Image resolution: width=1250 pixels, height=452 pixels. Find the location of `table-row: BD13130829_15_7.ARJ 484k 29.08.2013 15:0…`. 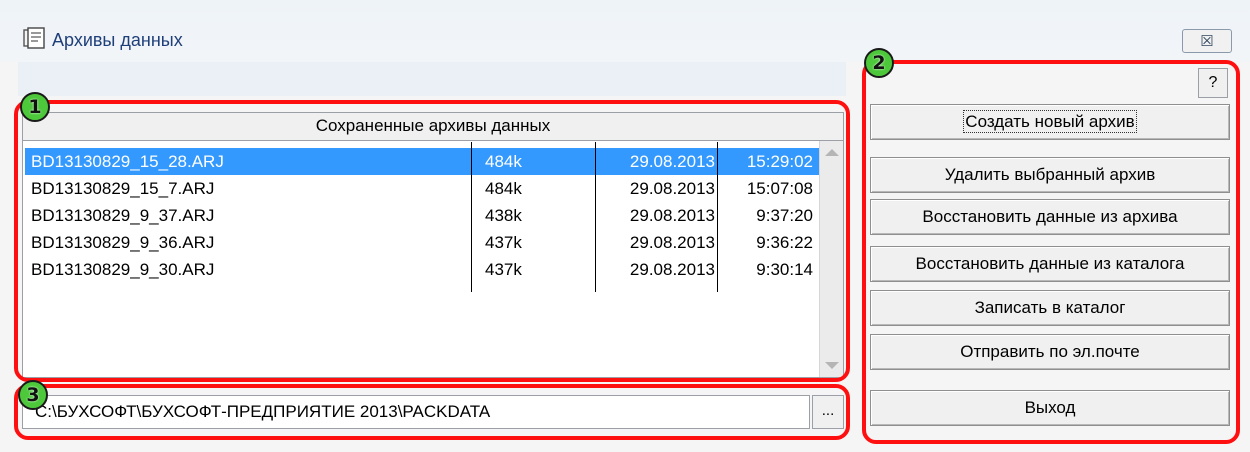

table-row: BD13130829_15_7.ARJ 484k 29.08.2013 15:0… is located at coordinates (422, 188).